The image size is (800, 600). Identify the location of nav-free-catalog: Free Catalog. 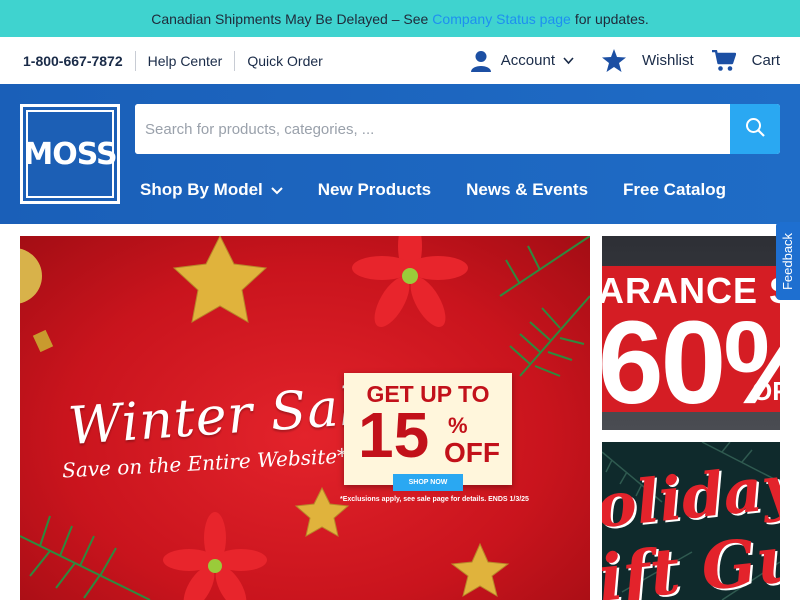
(674, 190).